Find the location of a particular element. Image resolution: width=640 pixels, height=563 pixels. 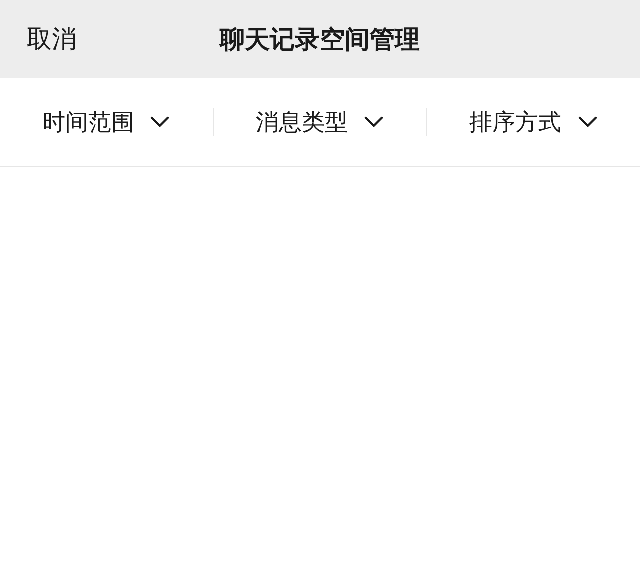

cancel-button: 取消 is located at coordinates (52, 39).